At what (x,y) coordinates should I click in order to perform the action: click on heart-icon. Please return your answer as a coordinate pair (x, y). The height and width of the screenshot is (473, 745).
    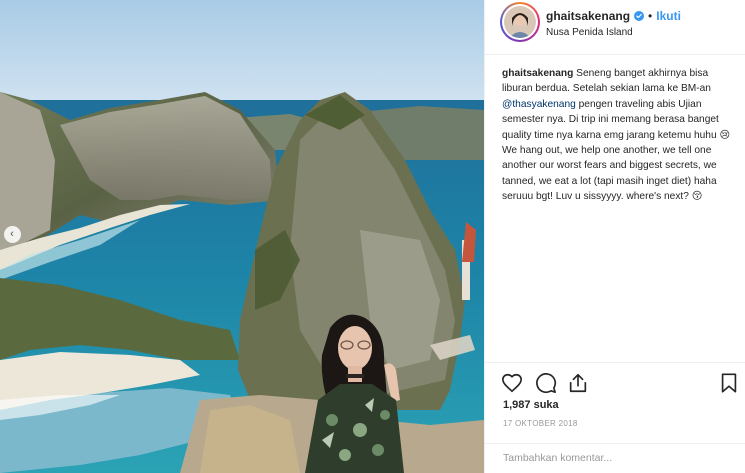
    Looking at the image, I should click on (512, 383).